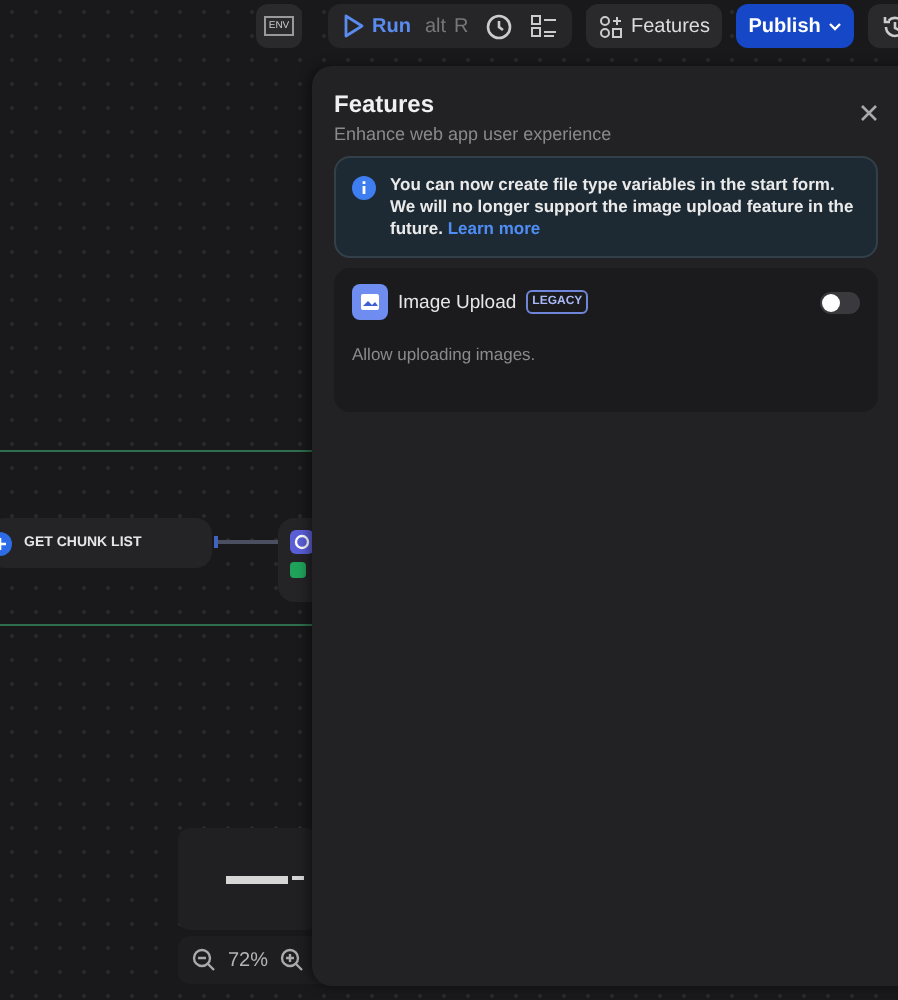  I want to click on minimap-drawing, so click(266, 879).